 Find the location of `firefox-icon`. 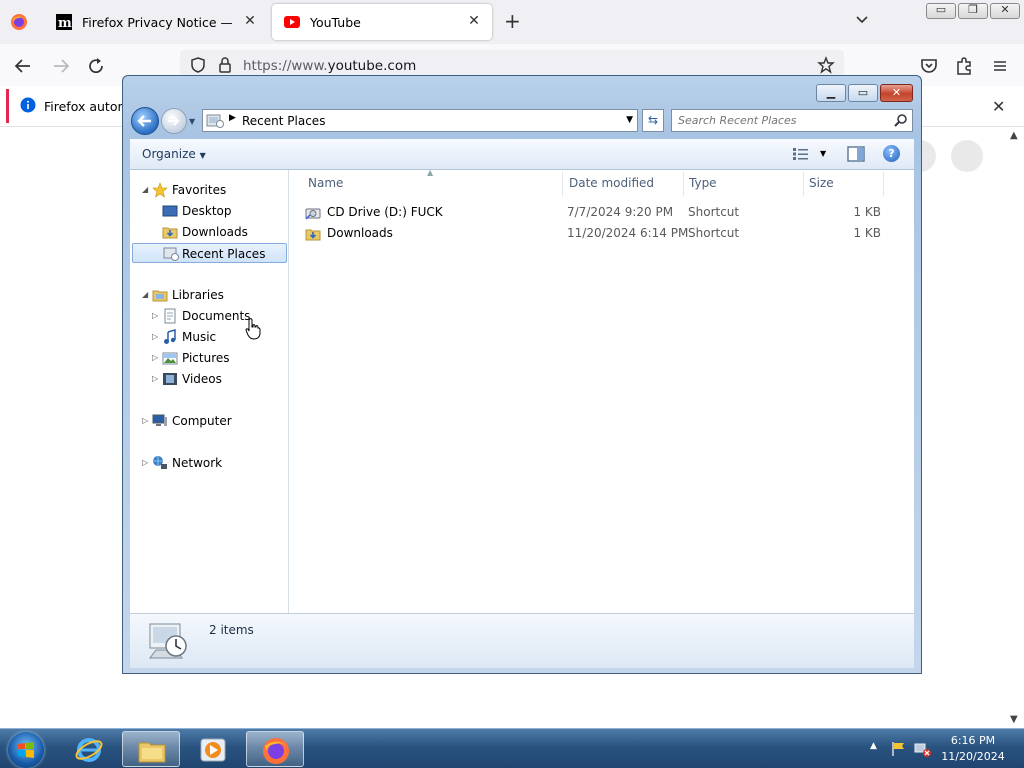

firefox-icon is located at coordinates (19, 22).